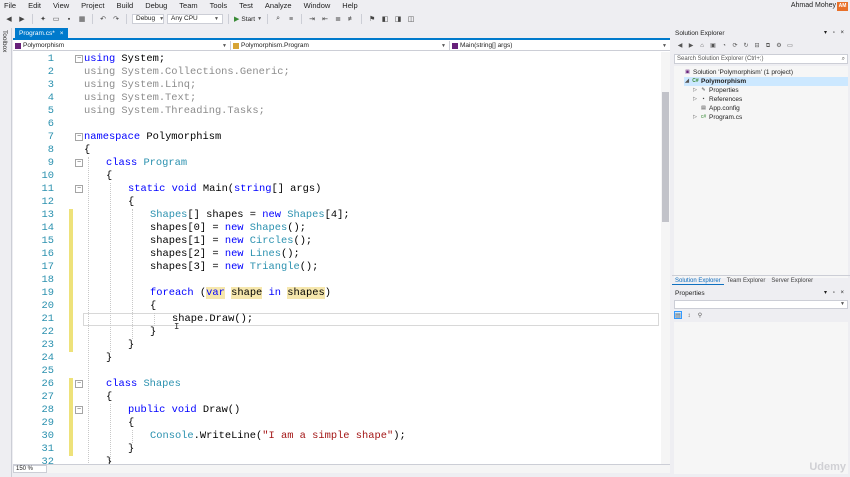 Image resolution: width=850 pixels, height=477 pixels. What do you see at coordinates (700, 315) in the screenshot?
I see `property-pages-icon: ⚲` at bounding box center [700, 315].